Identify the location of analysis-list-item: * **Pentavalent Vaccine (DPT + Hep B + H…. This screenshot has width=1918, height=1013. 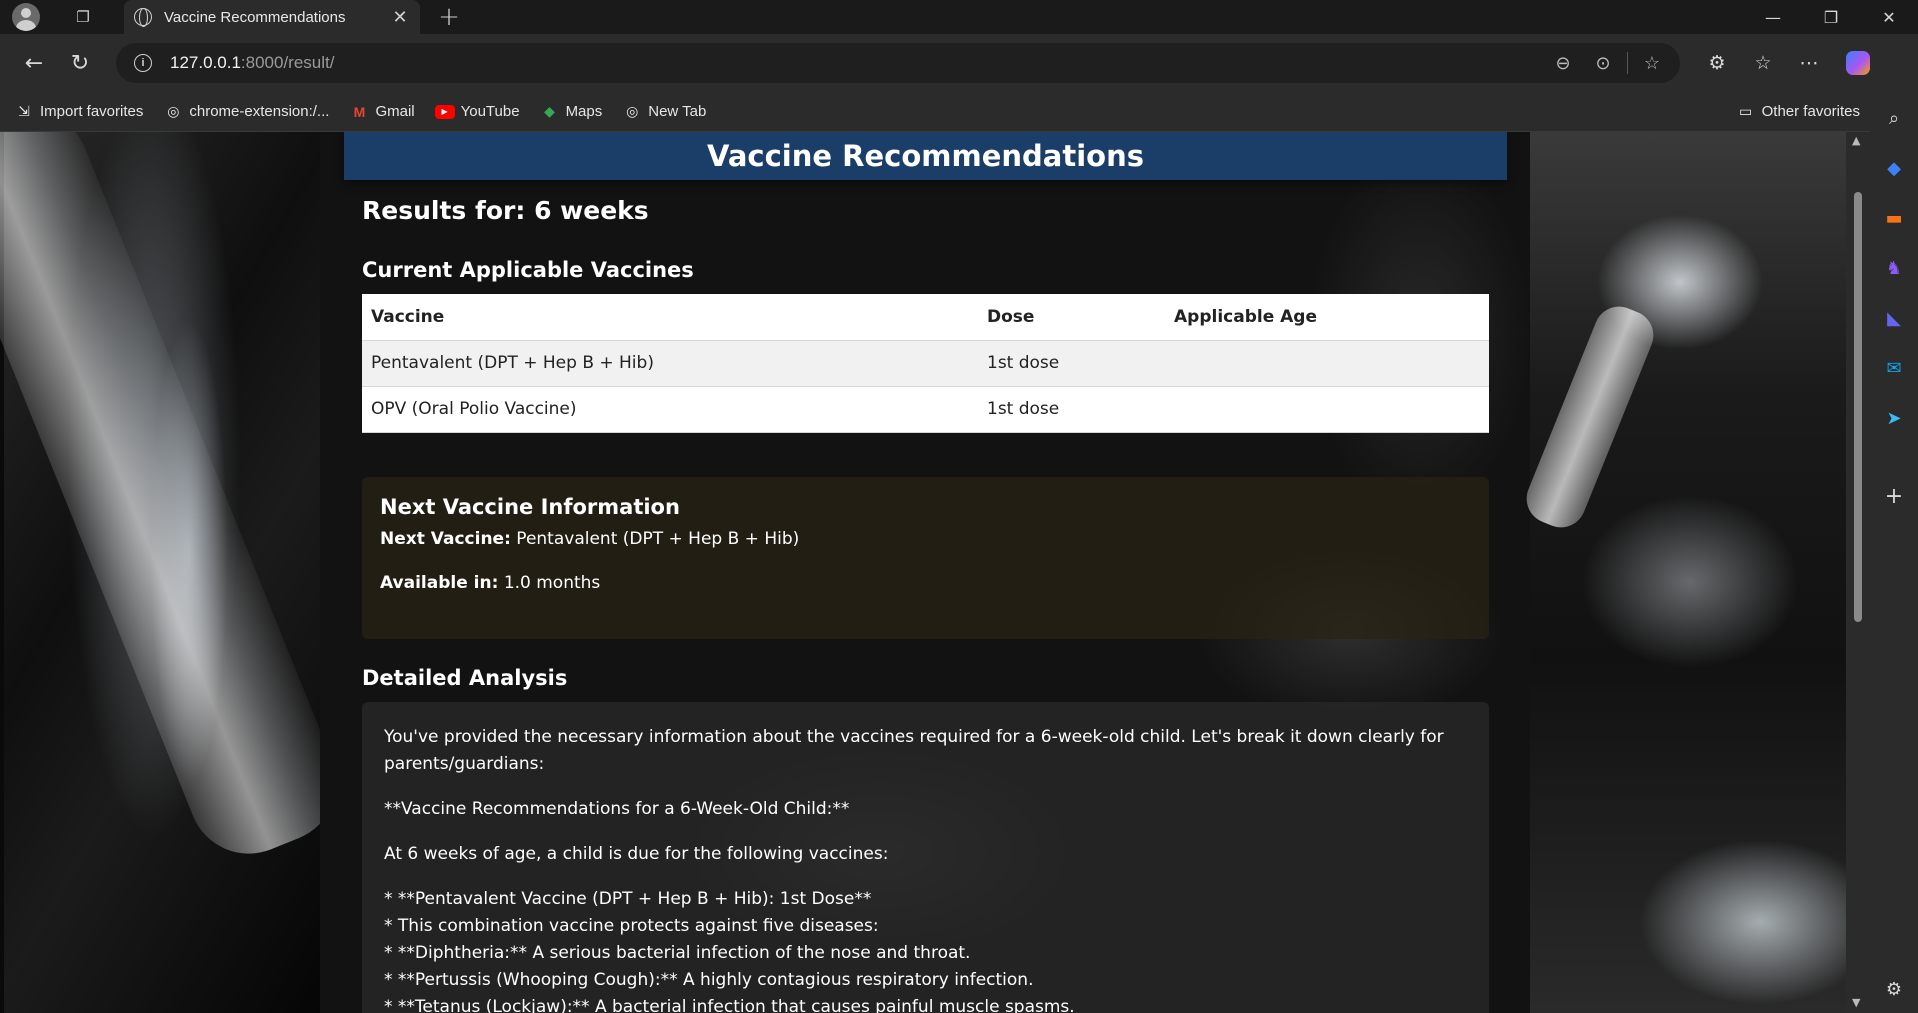
(628, 899).